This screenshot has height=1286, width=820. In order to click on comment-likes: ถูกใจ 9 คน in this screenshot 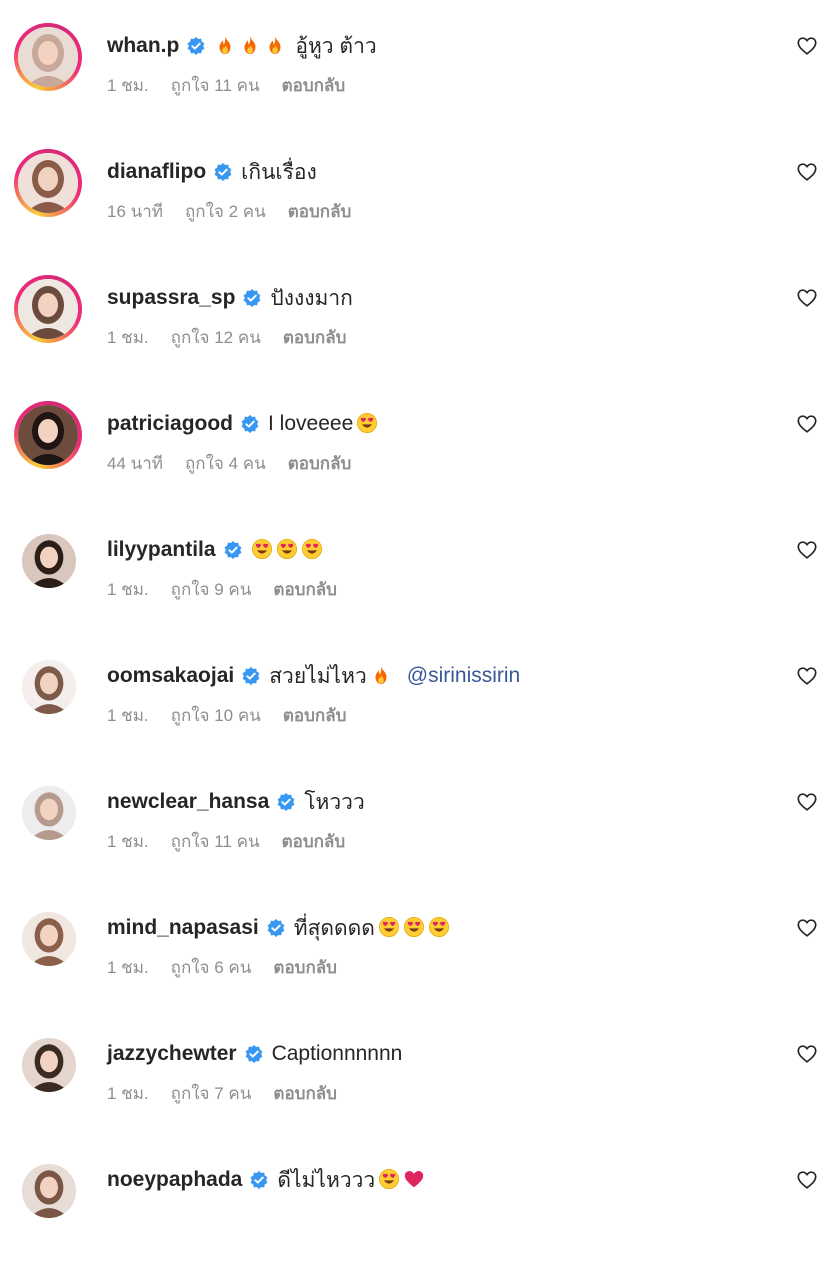, I will do `click(211, 589)`.